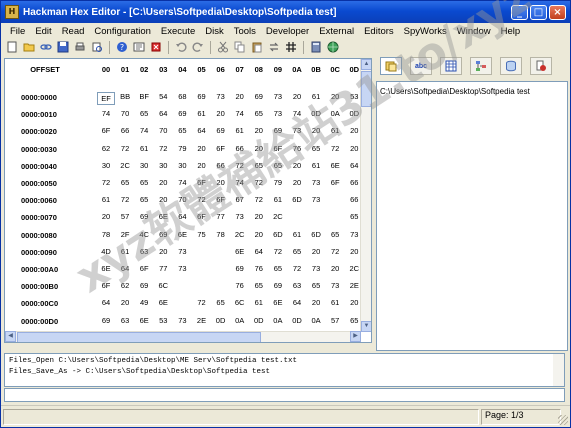 This screenshot has height=428, width=571. What do you see at coordinates (46, 47) in the screenshot?
I see `link-button` at bounding box center [46, 47].